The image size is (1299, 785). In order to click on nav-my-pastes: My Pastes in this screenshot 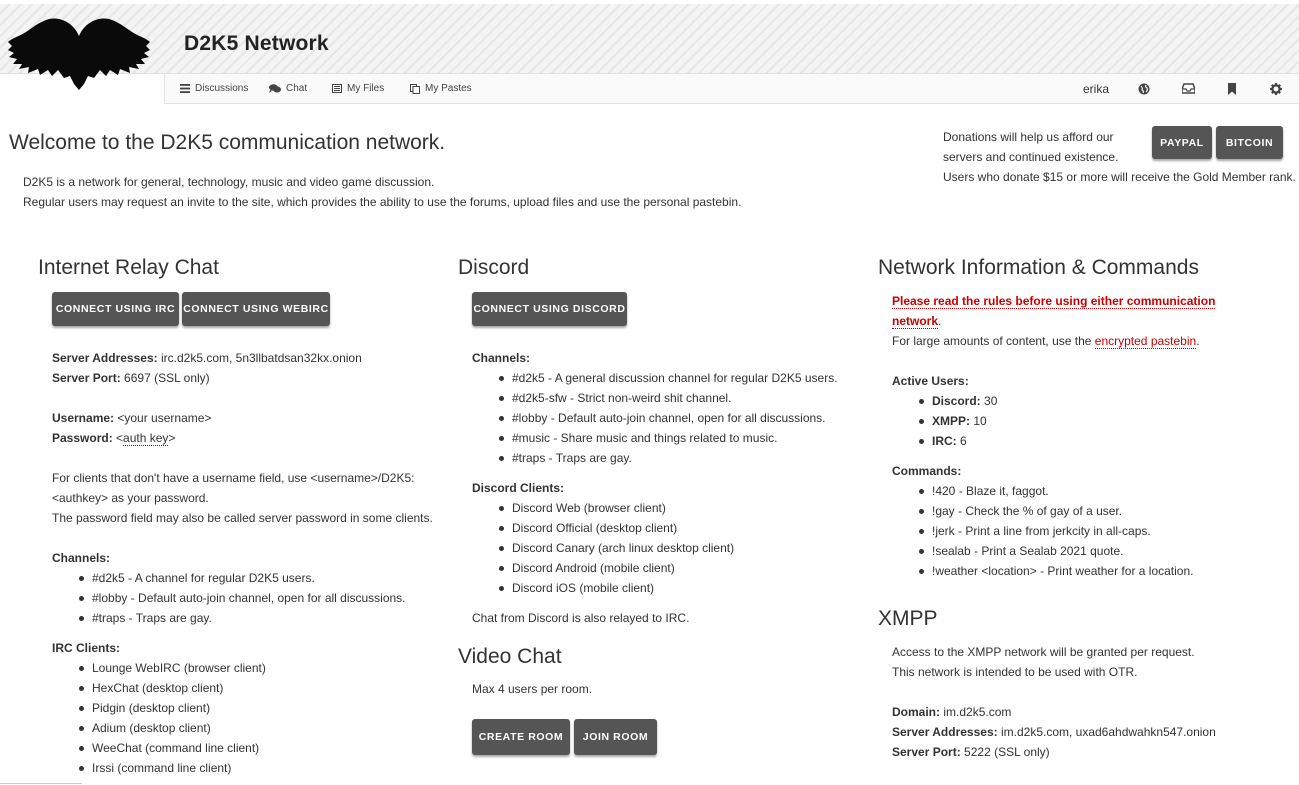, I will do `click(441, 88)`.